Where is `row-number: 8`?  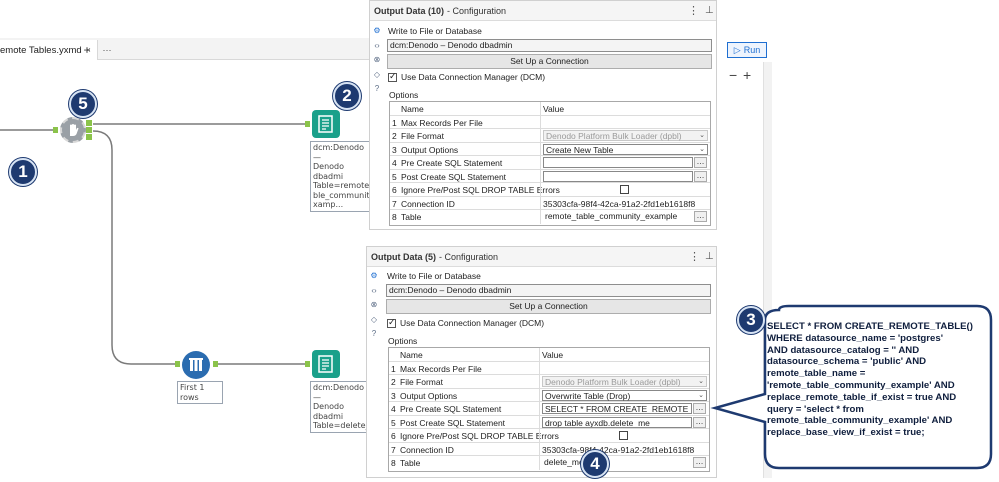
row-number: 8 is located at coordinates (393, 463).